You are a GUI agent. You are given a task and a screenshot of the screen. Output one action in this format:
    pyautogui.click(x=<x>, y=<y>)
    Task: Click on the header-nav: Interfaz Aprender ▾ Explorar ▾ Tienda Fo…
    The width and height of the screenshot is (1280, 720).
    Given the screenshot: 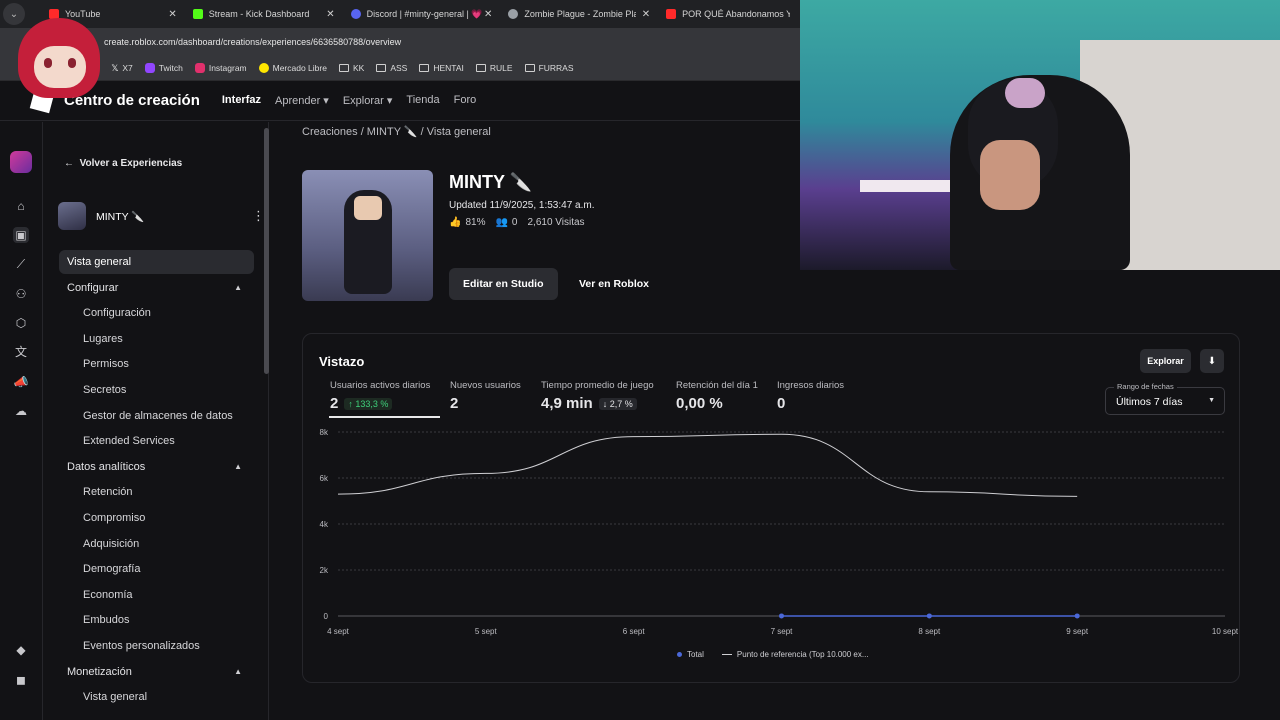 What is the action you would take?
    pyautogui.click(x=349, y=100)
    